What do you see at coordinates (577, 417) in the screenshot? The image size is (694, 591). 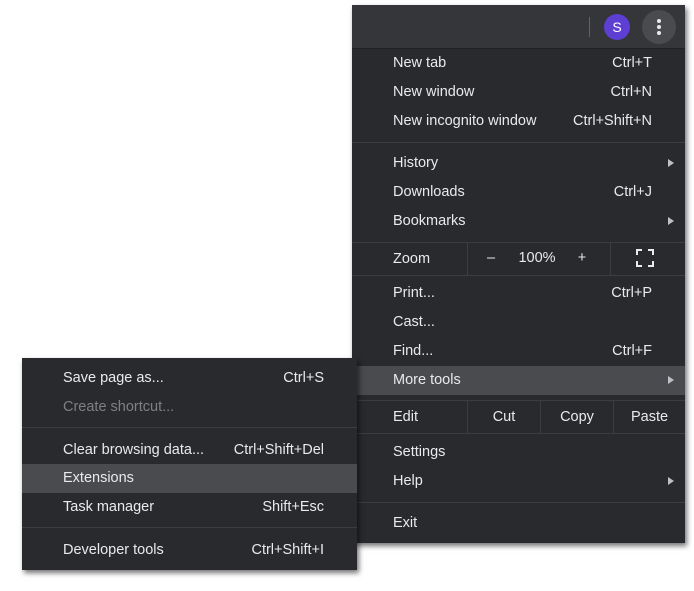 I see `copy-button: Copy` at bounding box center [577, 417].